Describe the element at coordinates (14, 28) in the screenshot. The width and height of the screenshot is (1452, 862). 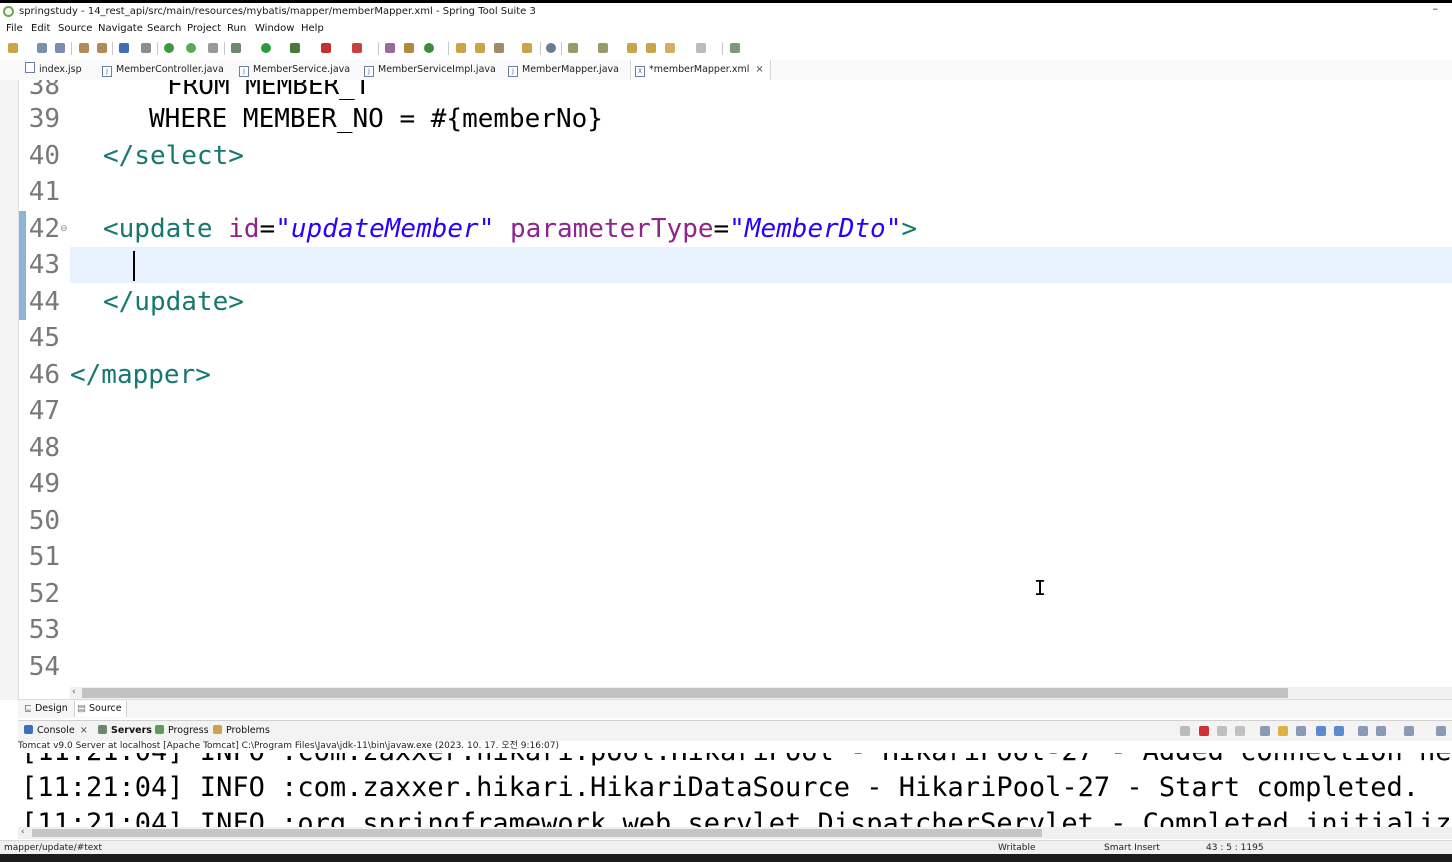
I see `menu-file: File` at that location.